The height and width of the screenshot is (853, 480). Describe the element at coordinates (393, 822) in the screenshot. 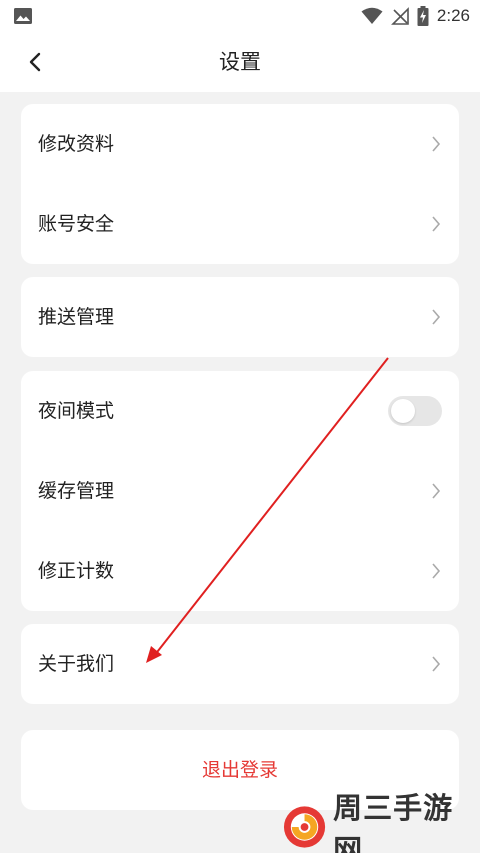

I see `watermark-text: 周三手游网` at that location.